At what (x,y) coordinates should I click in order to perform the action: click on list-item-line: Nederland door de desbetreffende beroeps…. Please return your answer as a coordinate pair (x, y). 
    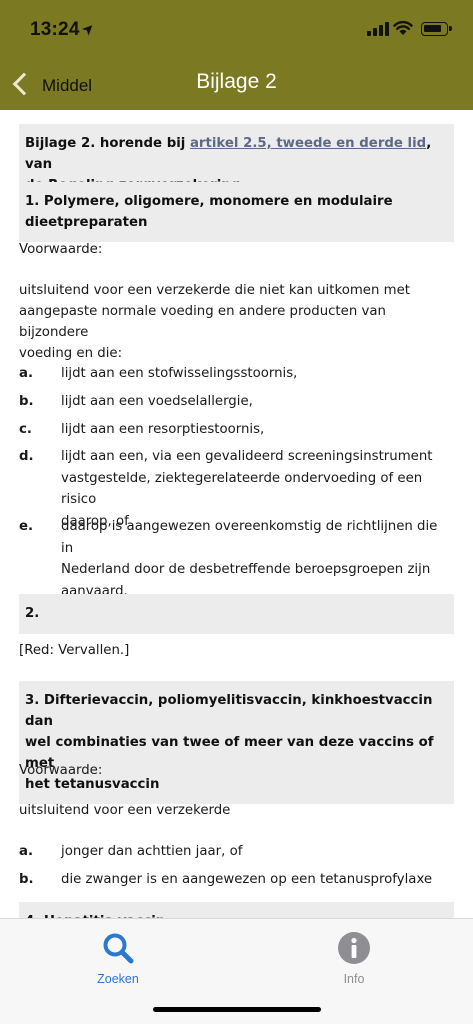
    Looking at the image, I should click on (246, 569).